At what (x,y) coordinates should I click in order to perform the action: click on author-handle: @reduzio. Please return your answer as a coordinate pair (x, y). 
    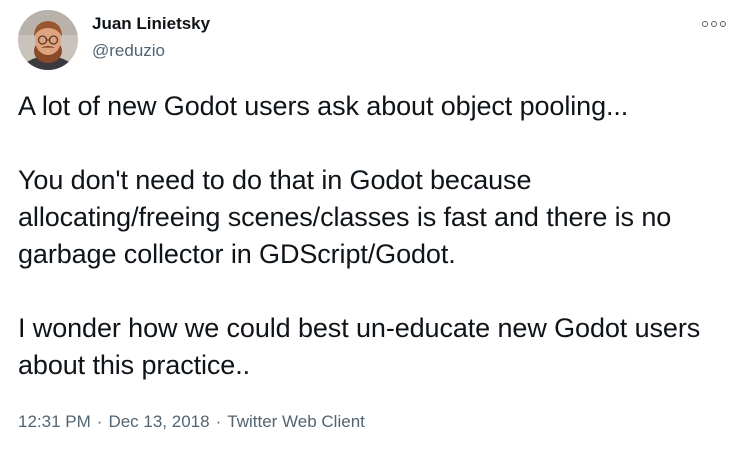
    Looking at the image, I should click on (128, 51).